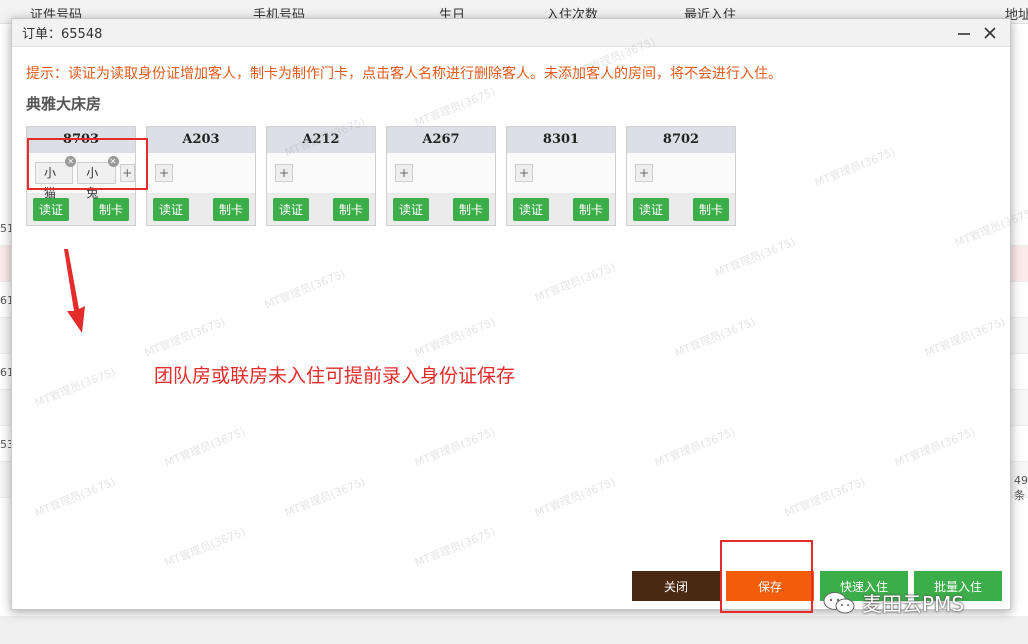 This screenshot has width=1028, height=644. What do you see at coordinates (335, 376) in the screenshot?
I see `annotation-text: 团队房或联房未入住可提前录入身份证保存` at bounding box center [335, 376].